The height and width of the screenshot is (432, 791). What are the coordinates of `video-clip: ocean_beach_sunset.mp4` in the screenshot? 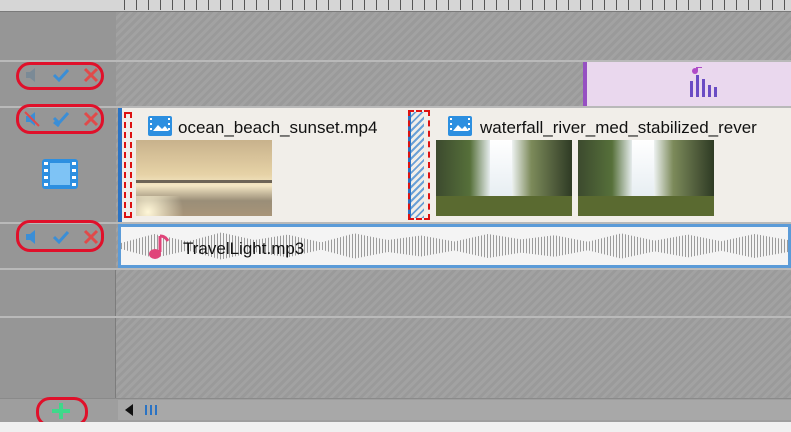 It's located at (262, 165).